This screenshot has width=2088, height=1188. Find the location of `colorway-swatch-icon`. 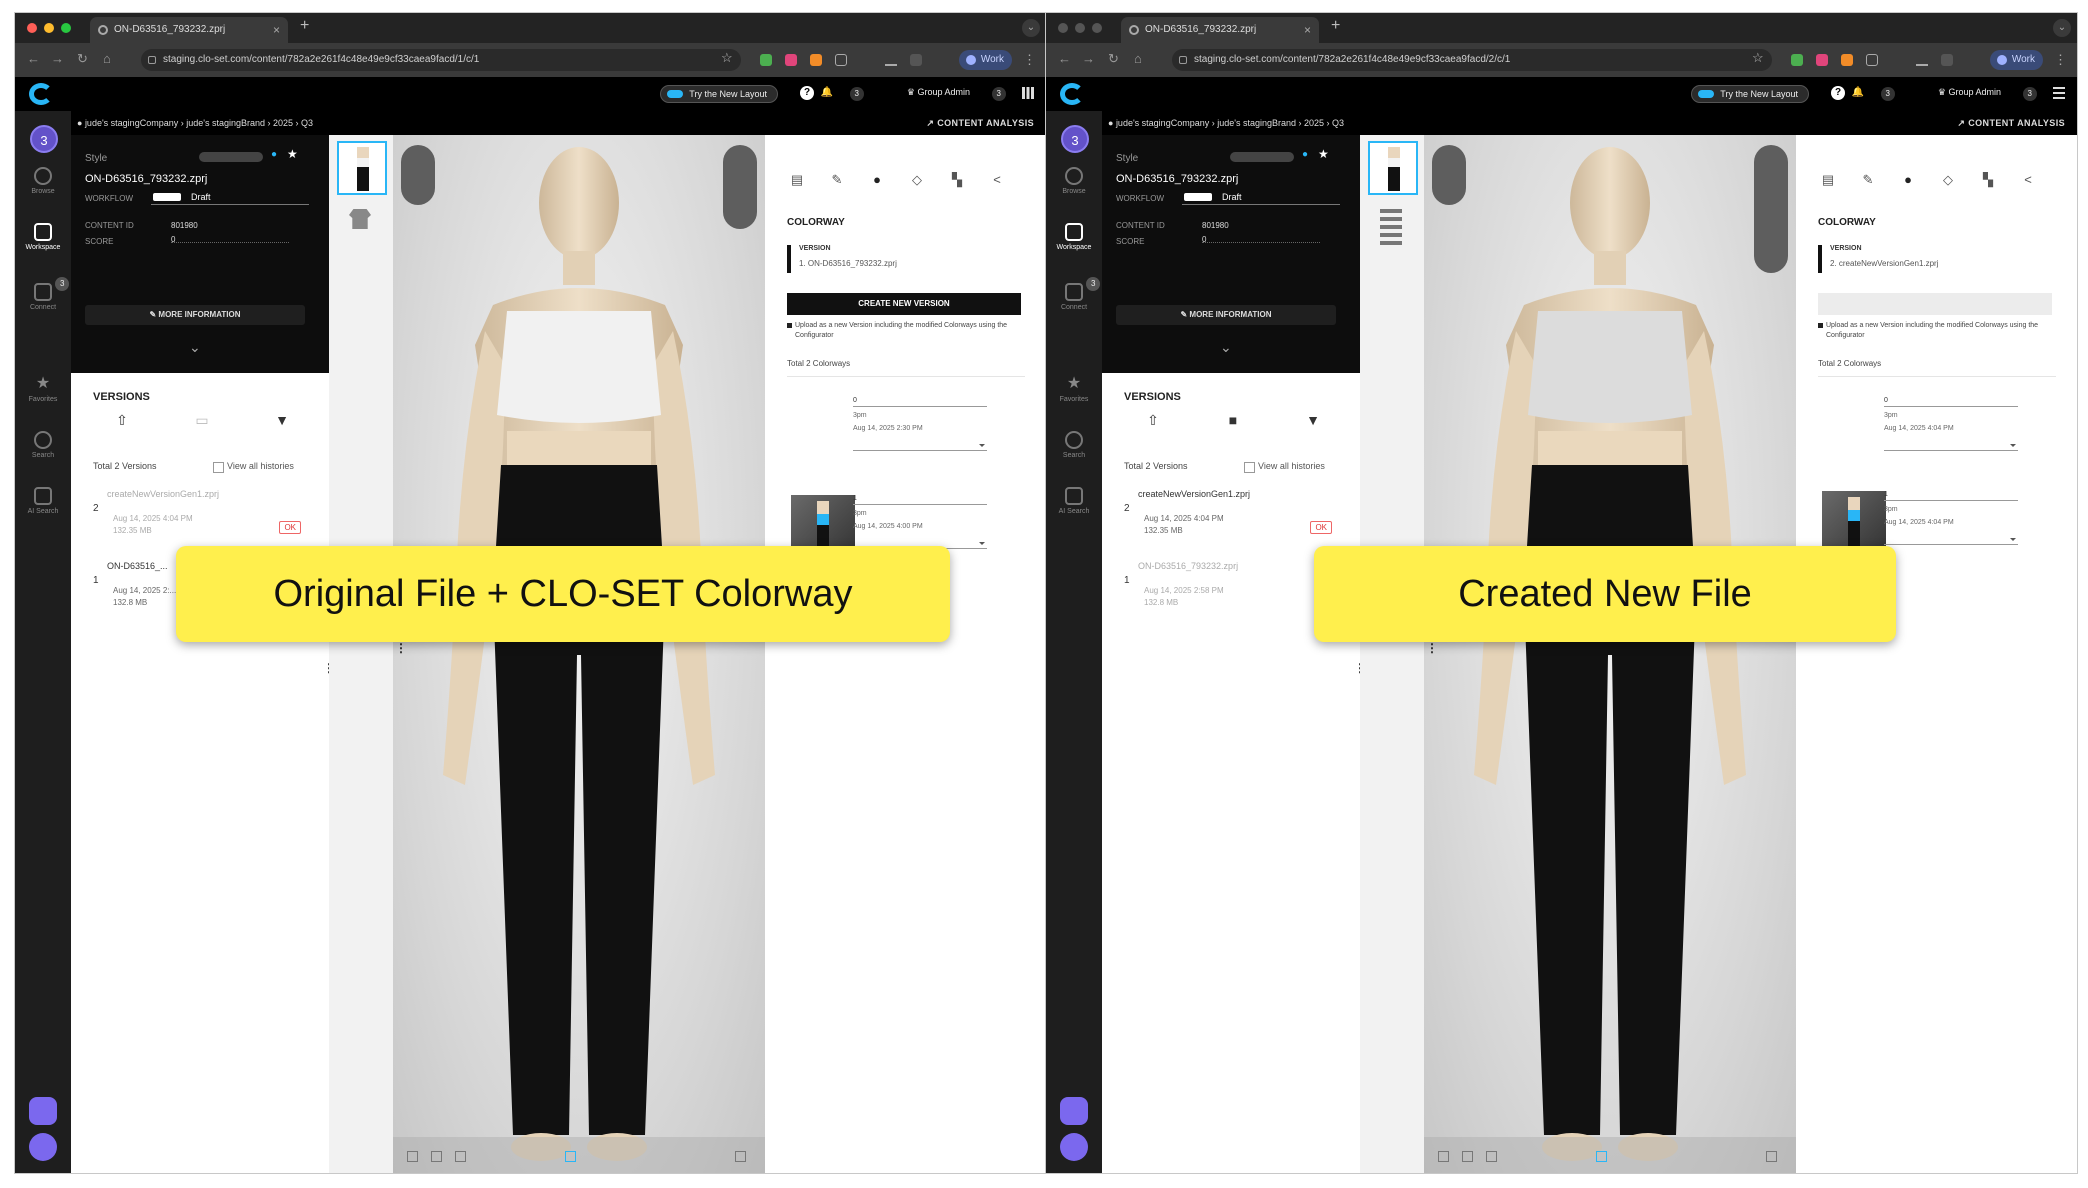

colorway-swatch-icon is located at coordinates (1391, 225).